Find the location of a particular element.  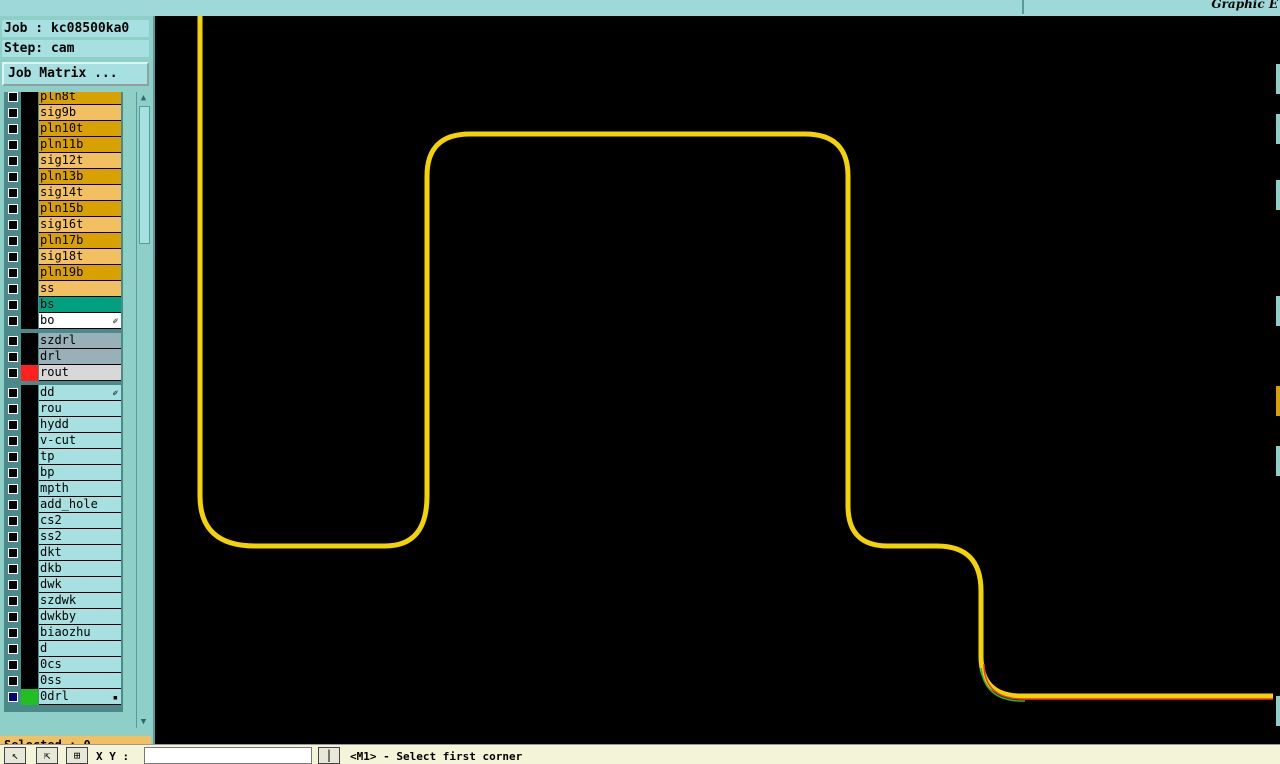

layer-name: rou is located at coordinates (80, 409).